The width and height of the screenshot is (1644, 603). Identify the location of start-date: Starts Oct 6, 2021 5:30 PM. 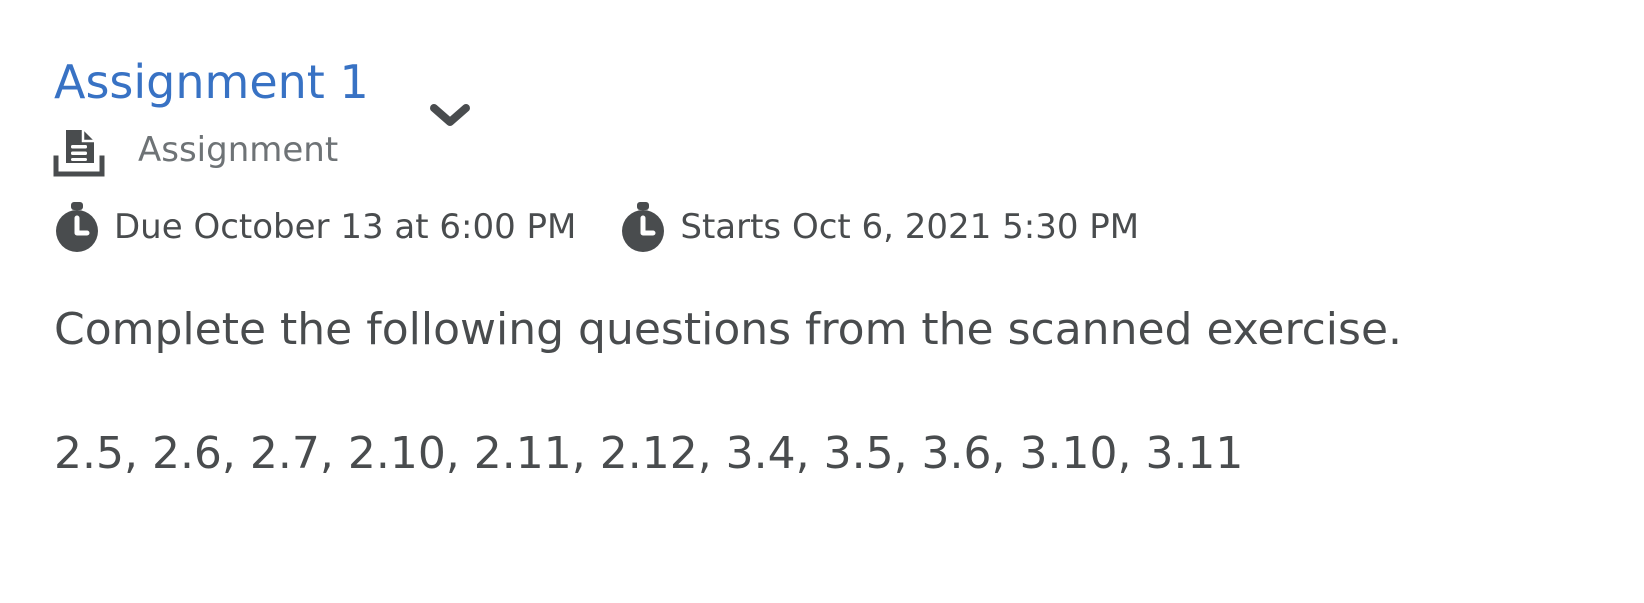
(879, 227).